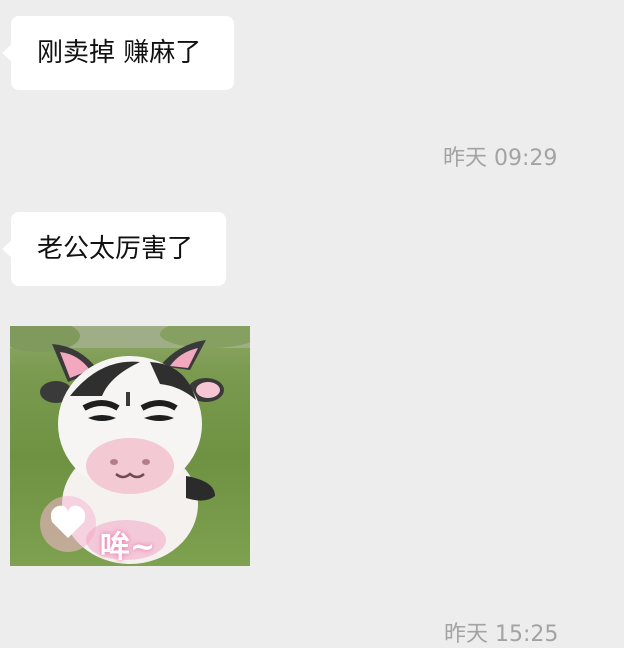 This screenshot has height=648, width=624. I want to click on incoming-message-bubble: 老公太厉害了, so click(114, 249).